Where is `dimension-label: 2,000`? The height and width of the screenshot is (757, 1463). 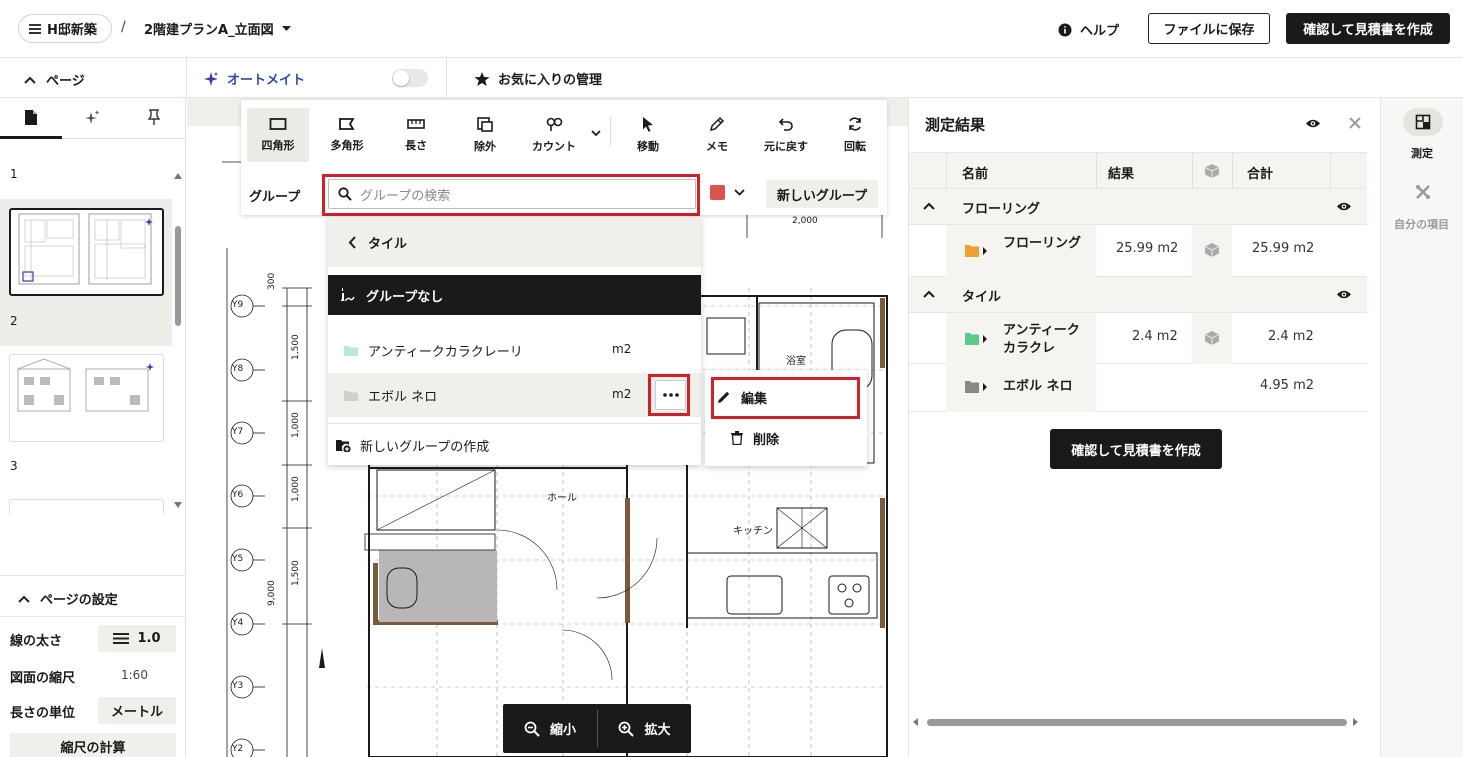
dimension-label: 2,000 is located at coordinates (805, 221).